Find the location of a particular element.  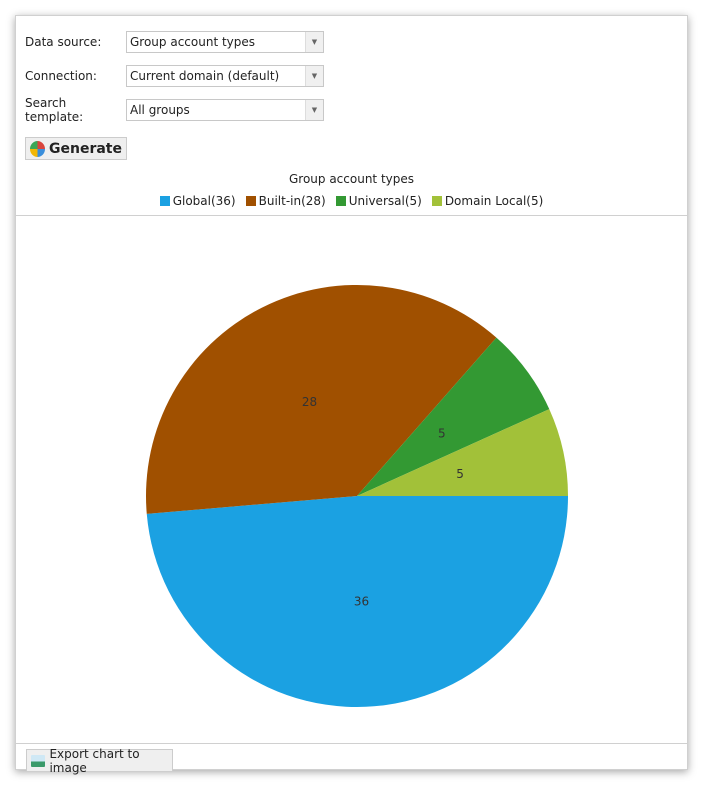

legend-item: Built-in(28) is located at coordinates (285, 201).